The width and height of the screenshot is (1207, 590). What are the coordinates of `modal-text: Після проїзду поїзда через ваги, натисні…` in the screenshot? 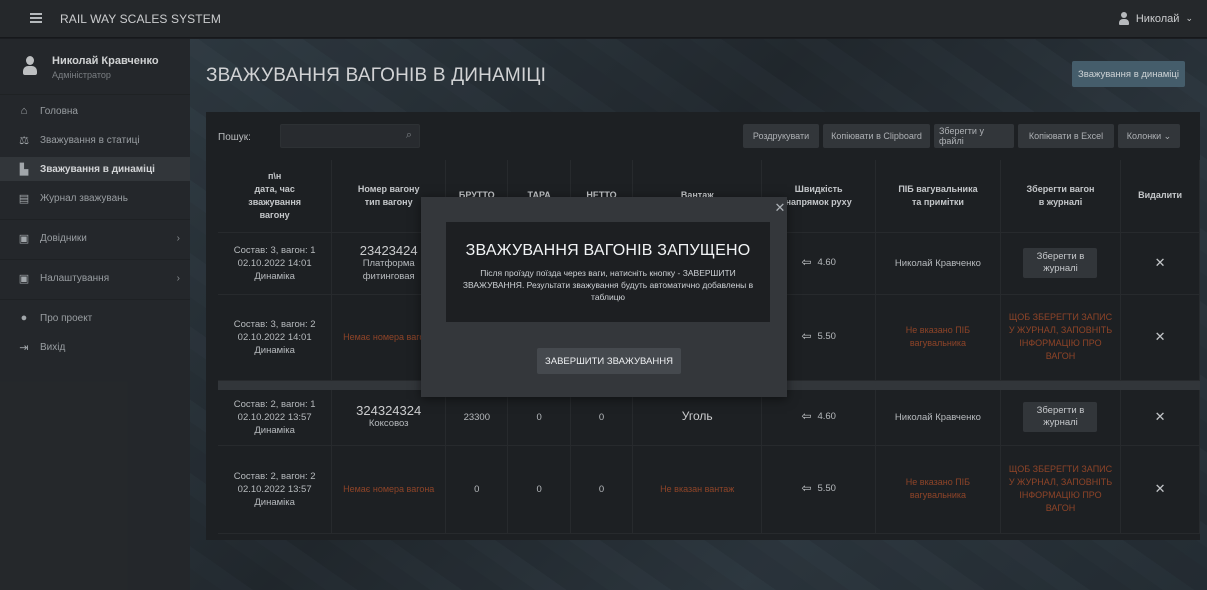 It's located at (608, 285).